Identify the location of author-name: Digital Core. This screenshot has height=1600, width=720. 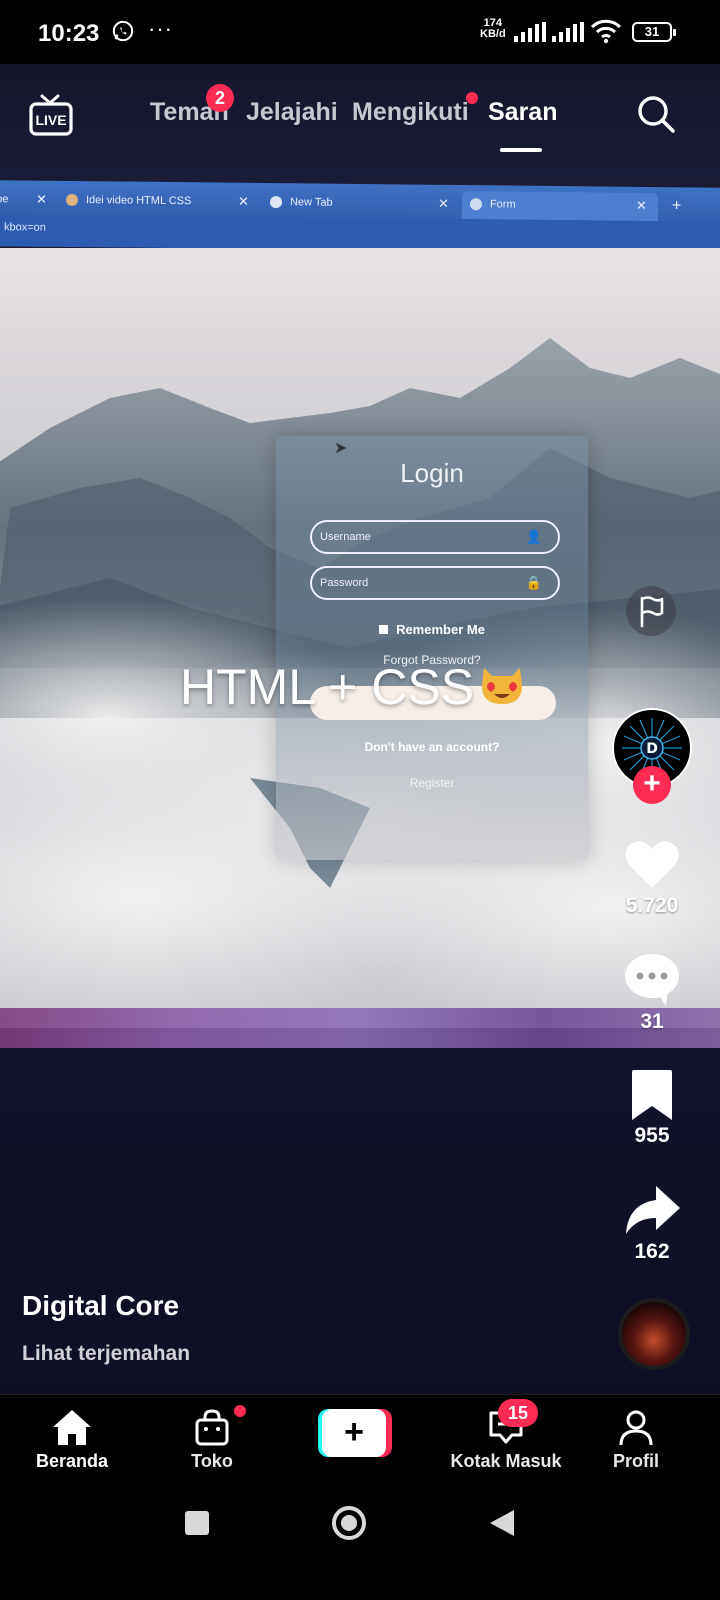
(100, 1306).